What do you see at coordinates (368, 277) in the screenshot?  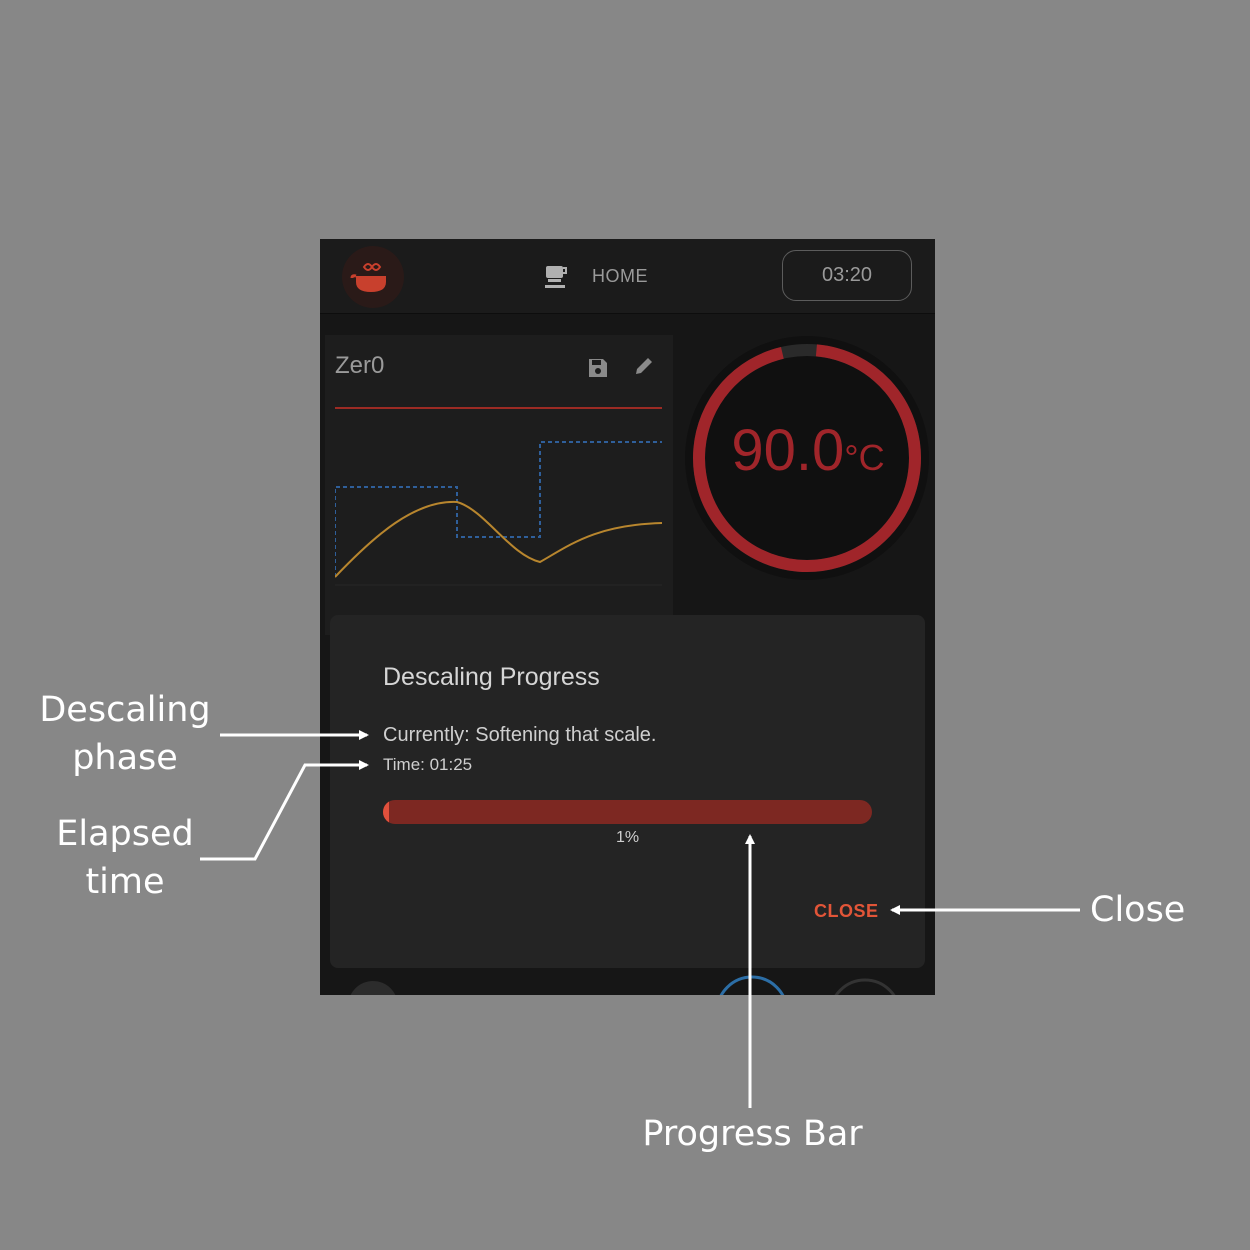 I see `coffee-cup-logo-icon` at bounding box center [368, 277].